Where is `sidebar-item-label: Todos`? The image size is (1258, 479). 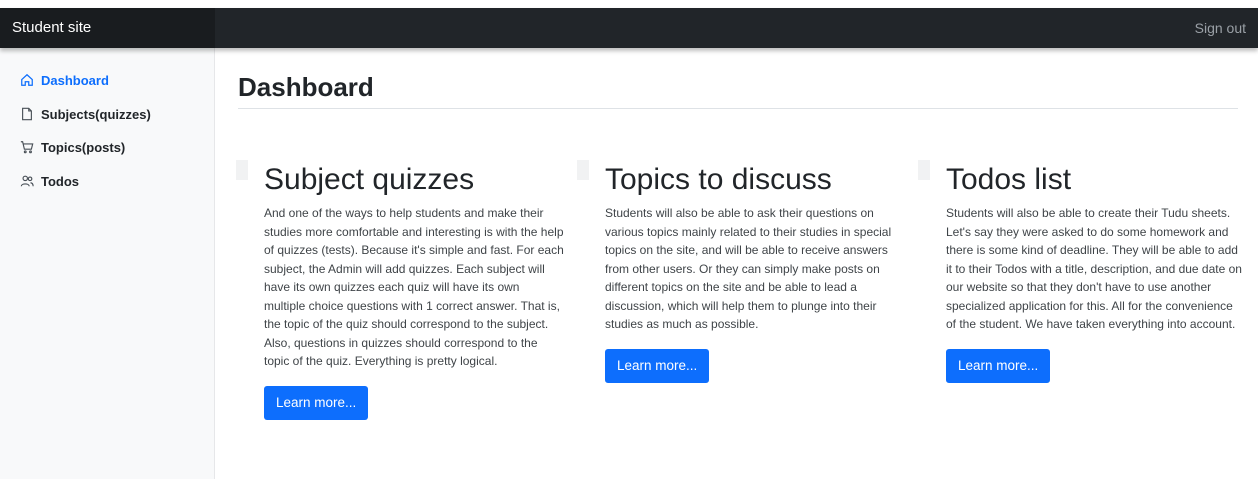 sidebar-item-label: Todos is located at coordinates (60, 181).